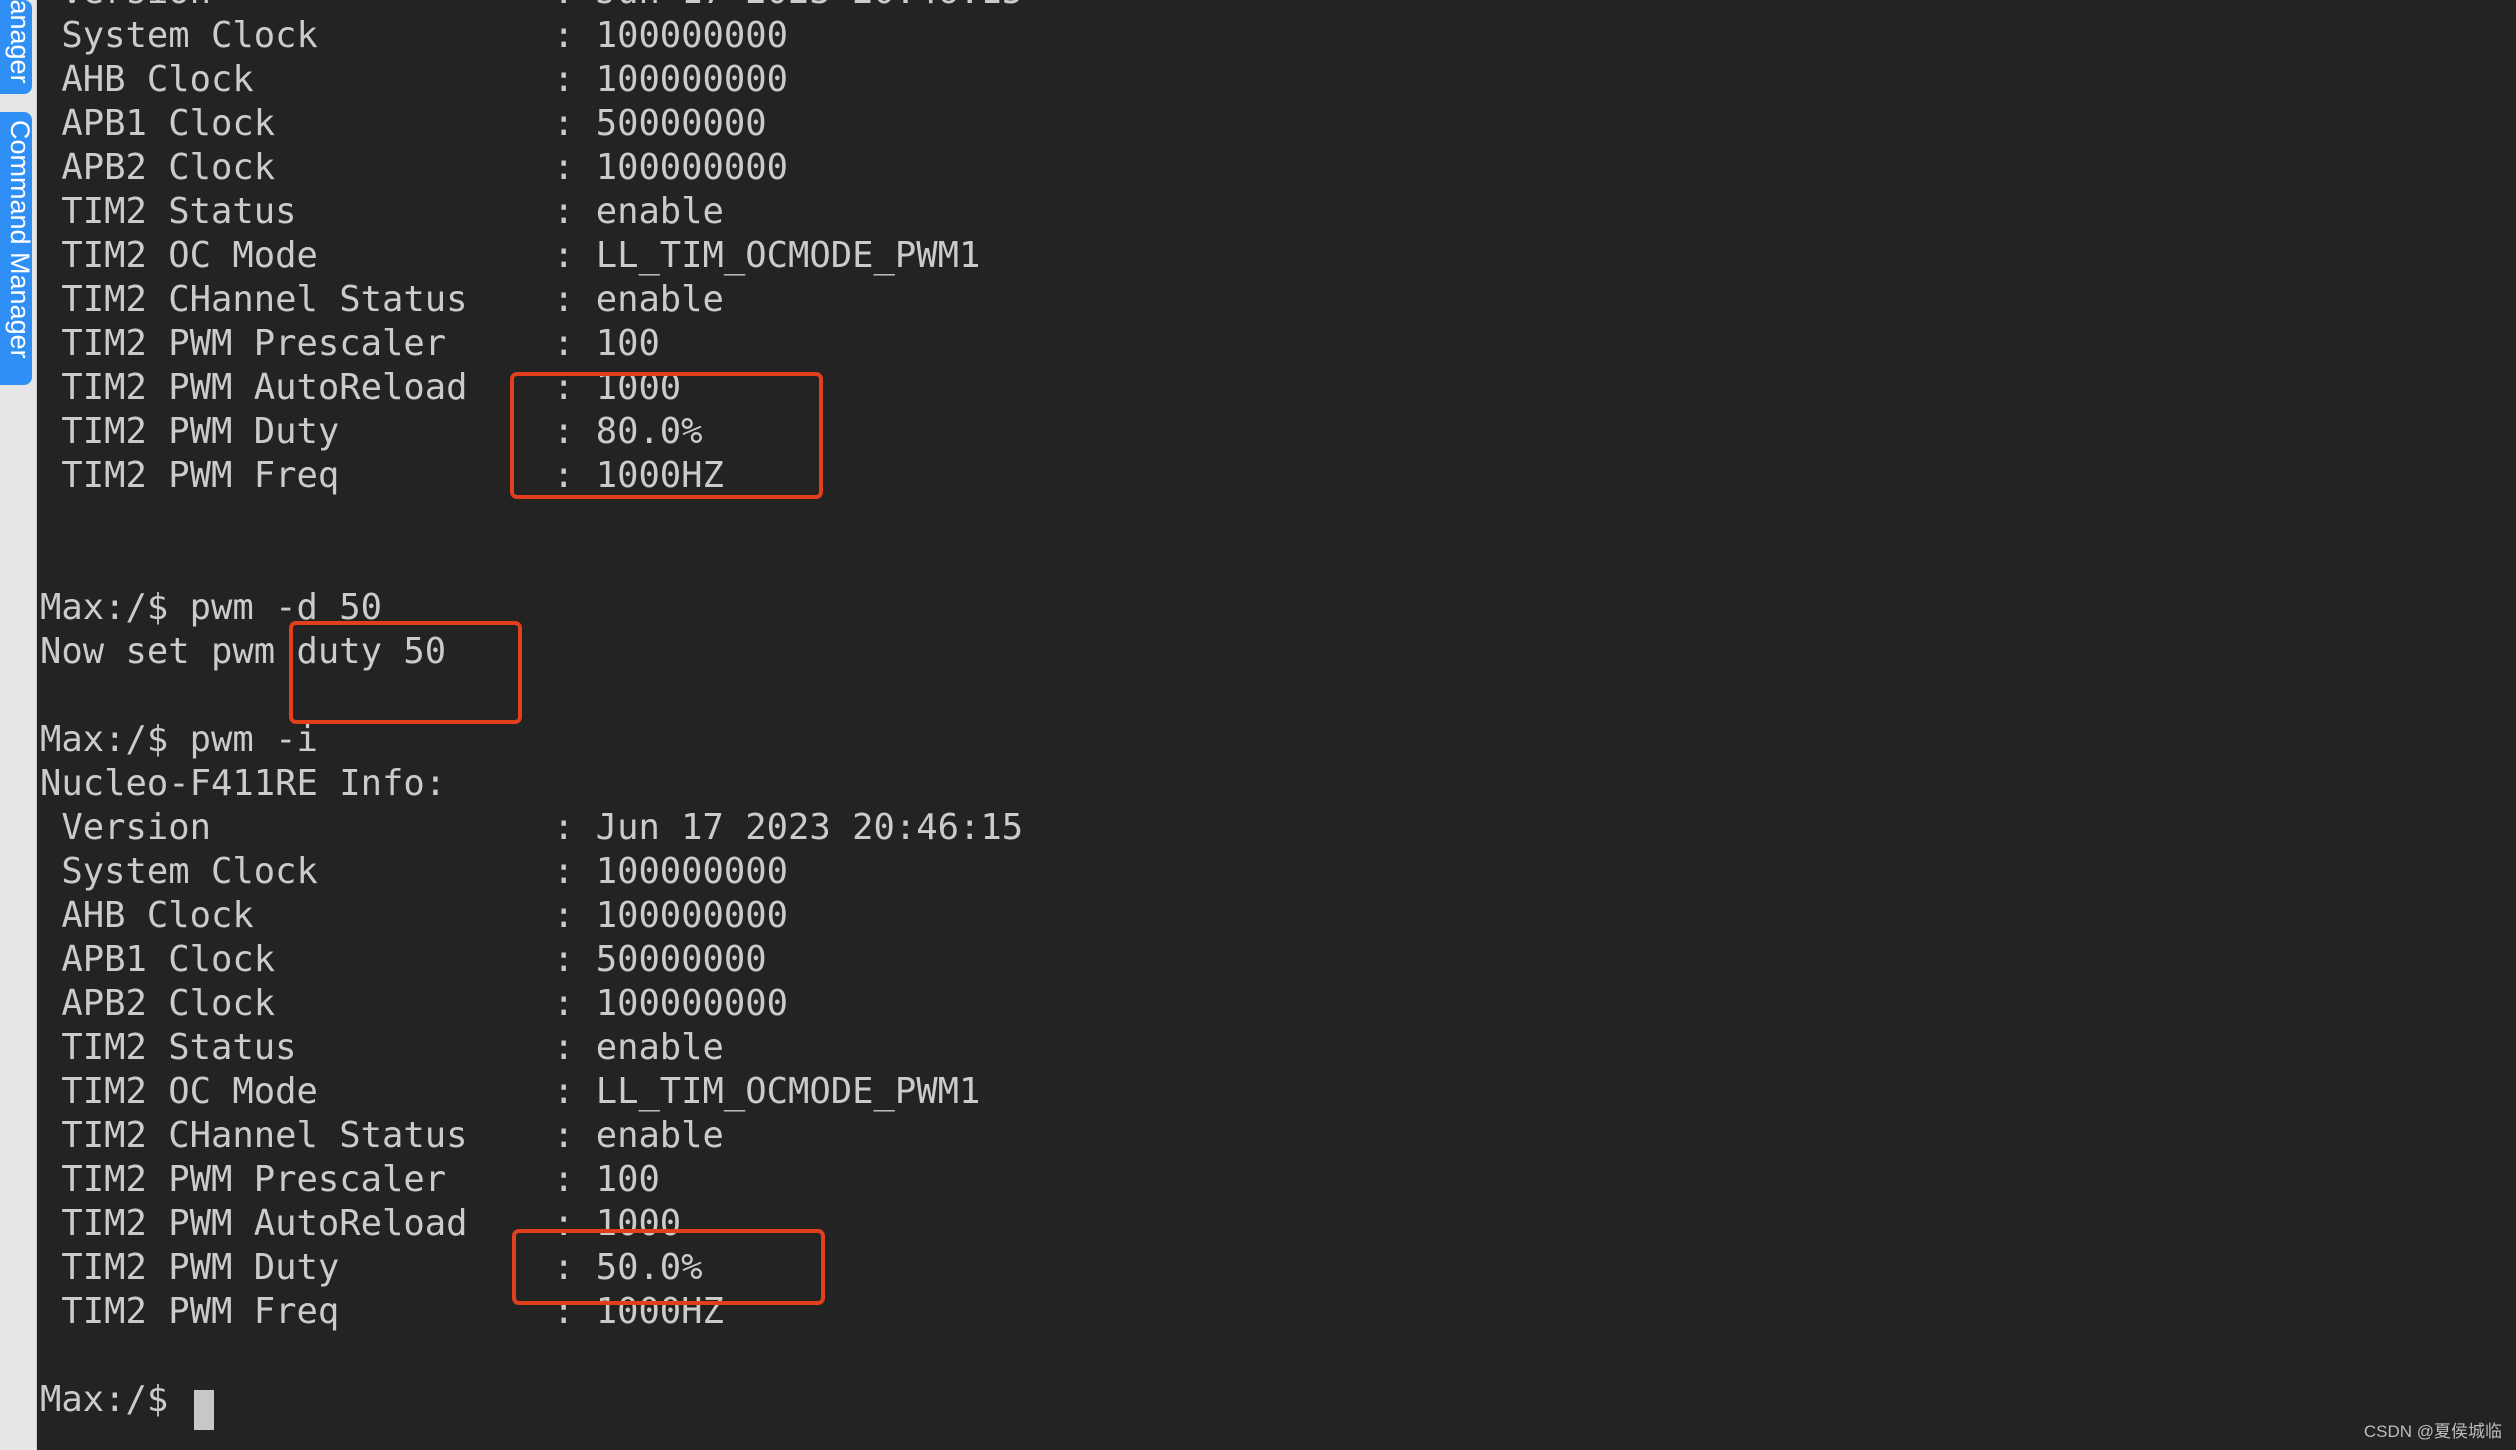 This screenshot has height=1450, width=2516. Describe the element at coordinates (204, 1410) in the screenshot. I see `terminal-cursor` at that location.